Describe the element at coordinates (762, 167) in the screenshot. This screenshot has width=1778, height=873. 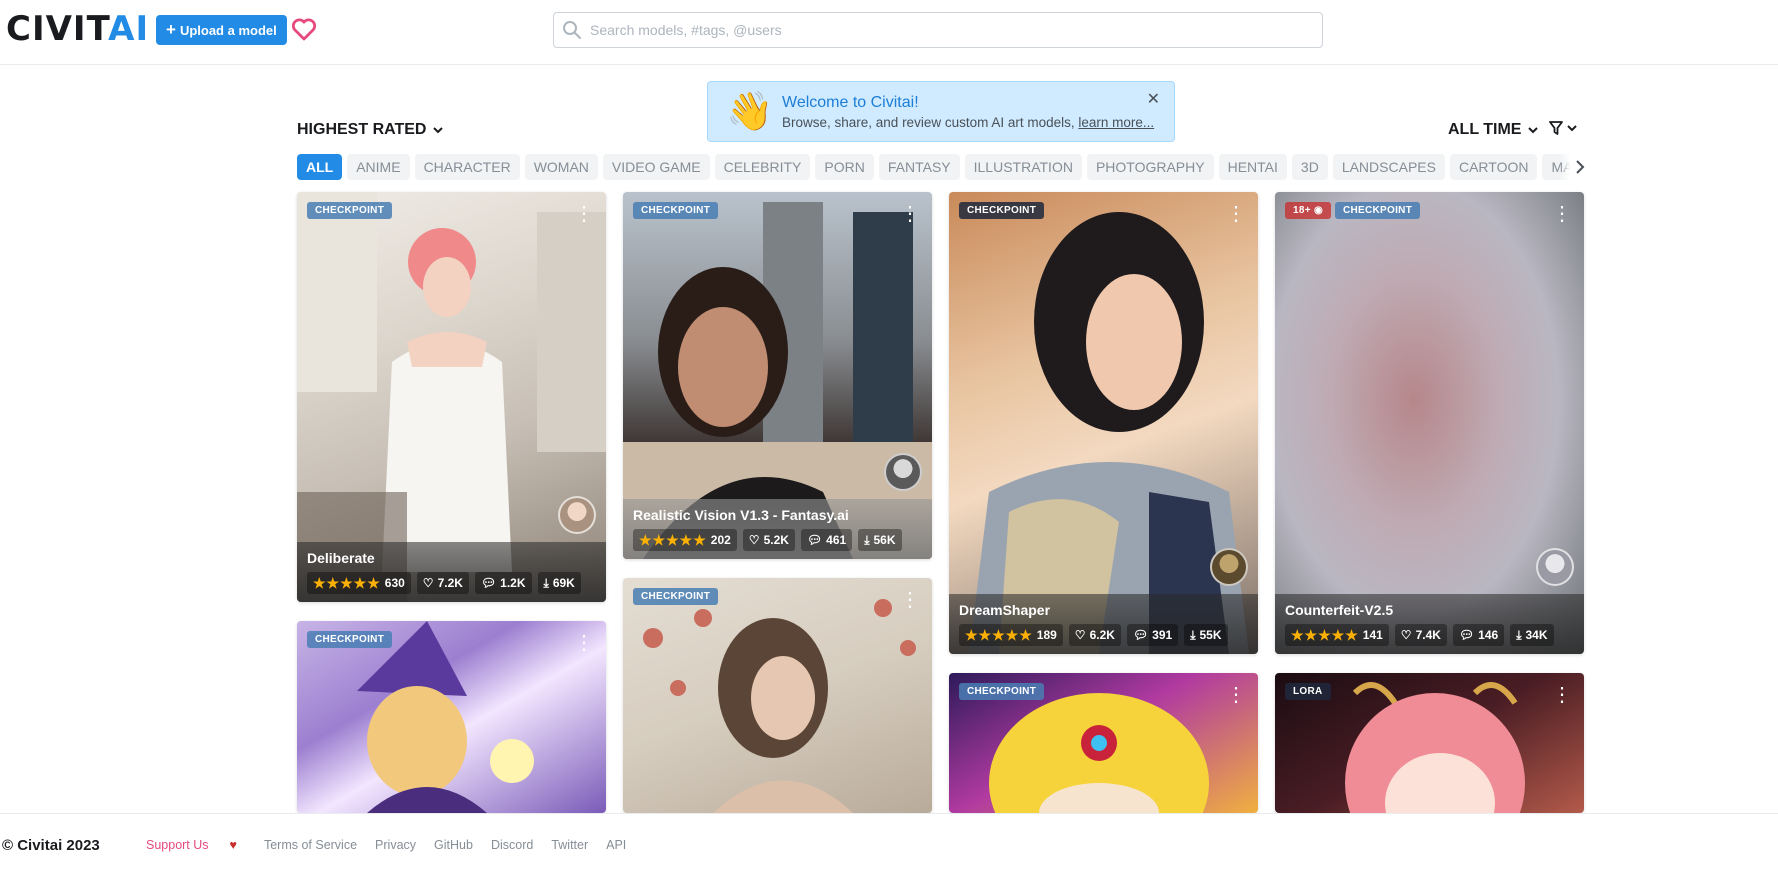
I see `tag-celebrity: CELEBRITY` at that location.